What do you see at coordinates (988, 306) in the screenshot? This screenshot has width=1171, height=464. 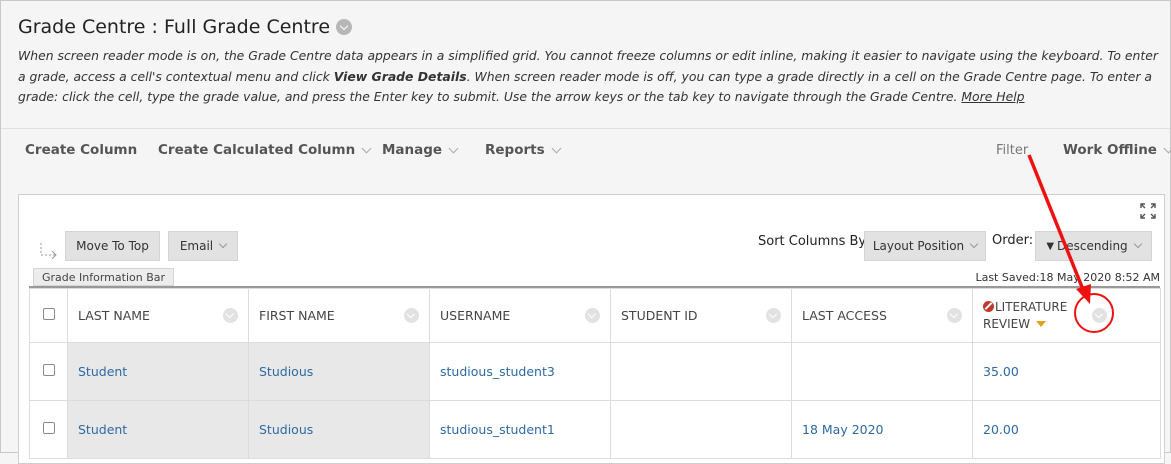 I see `not-visible-to-students-icon` at bounding box center [988, 306].